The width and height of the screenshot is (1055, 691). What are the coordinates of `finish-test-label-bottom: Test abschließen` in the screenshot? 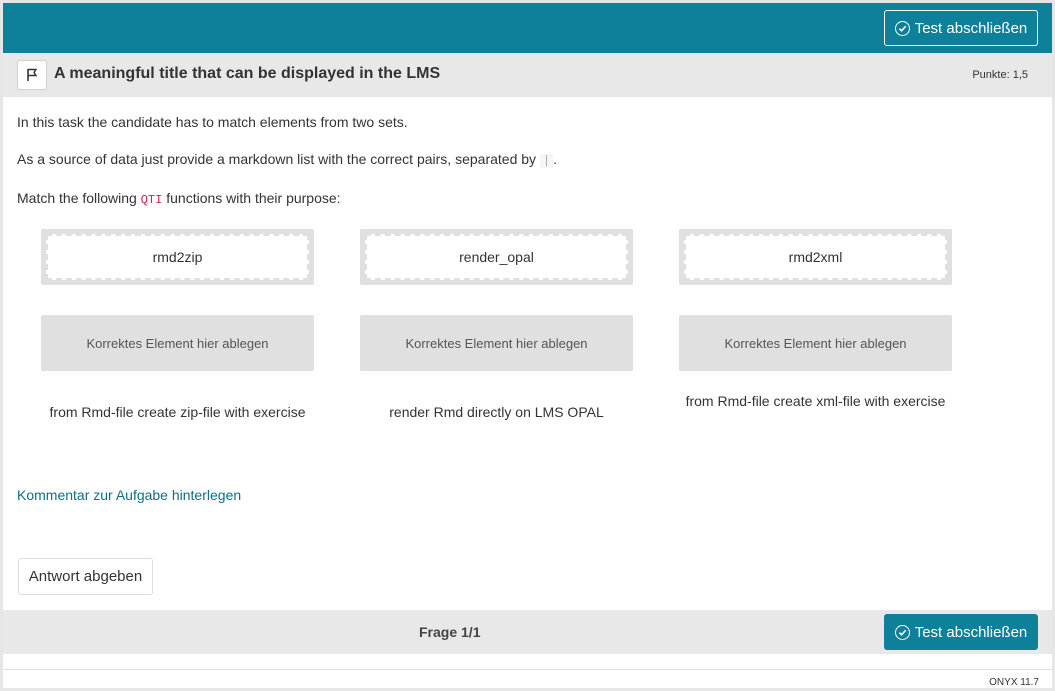 It's located at (971, 632).